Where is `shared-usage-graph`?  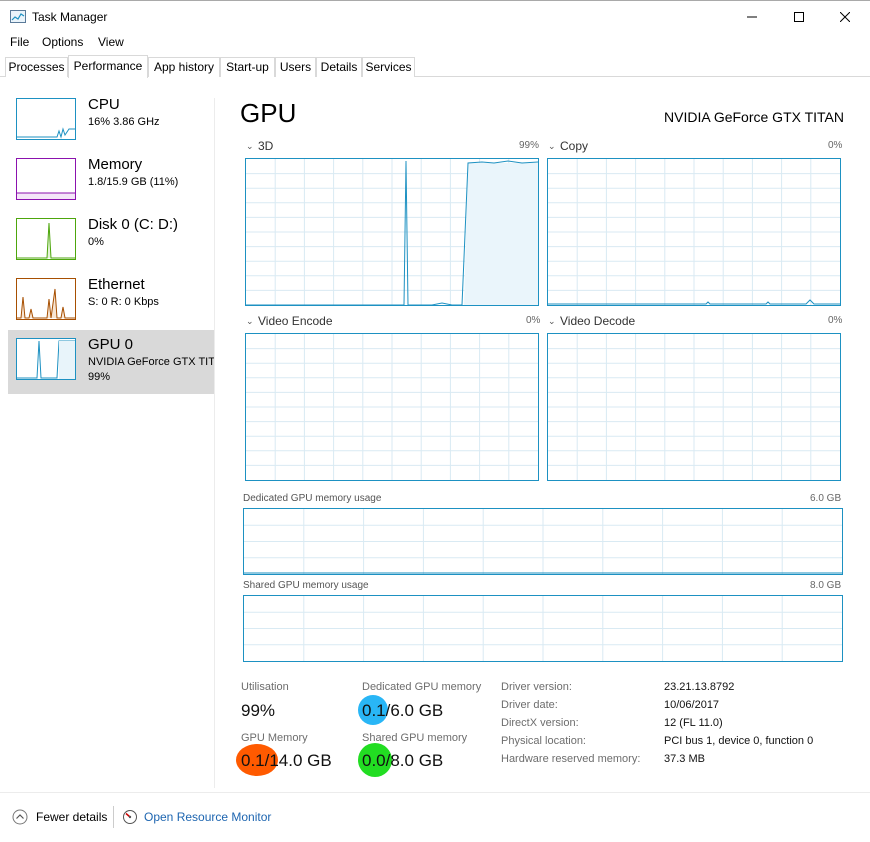 shared-usage-graph is located at coordinates (543, 628).